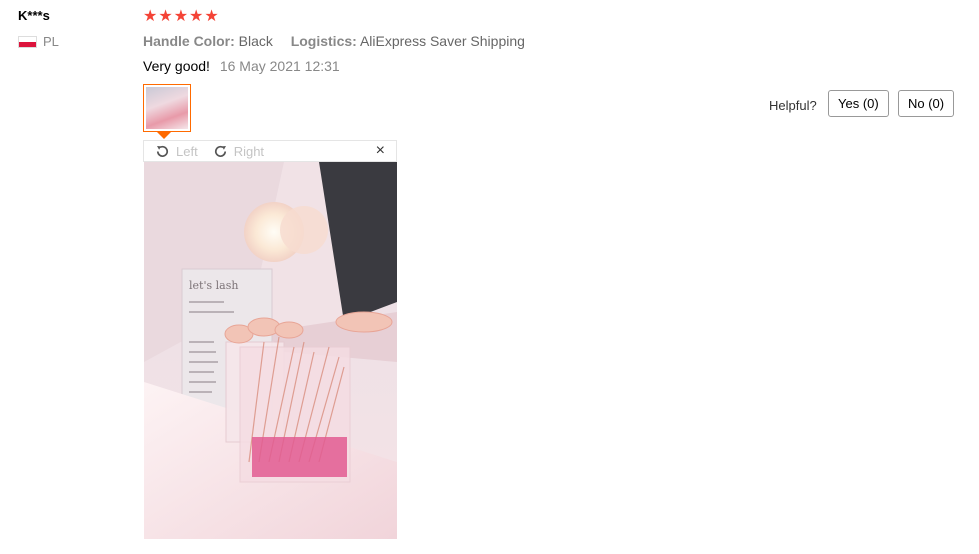 The width and height of the screenshot is (979, 554). I want to click on attribute-label: Logistics:, so click(323, 41).